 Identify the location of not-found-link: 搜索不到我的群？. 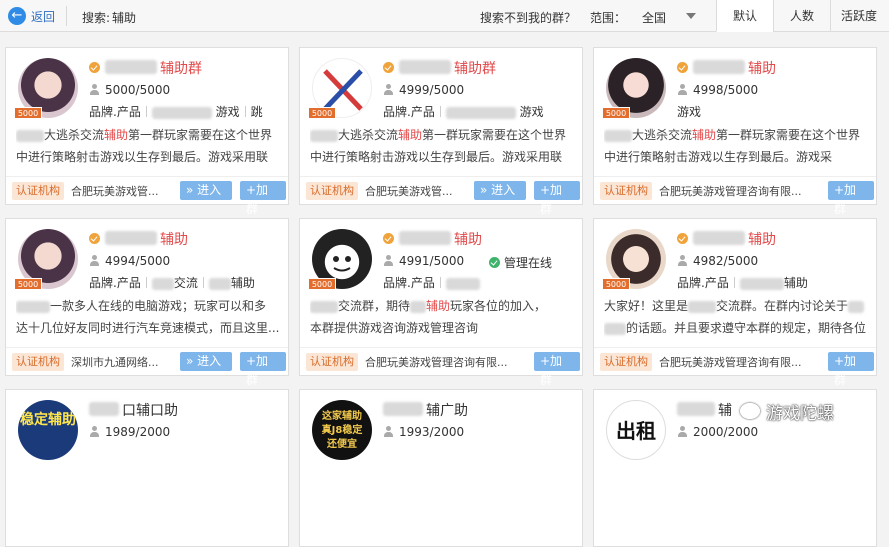
(528, 17).